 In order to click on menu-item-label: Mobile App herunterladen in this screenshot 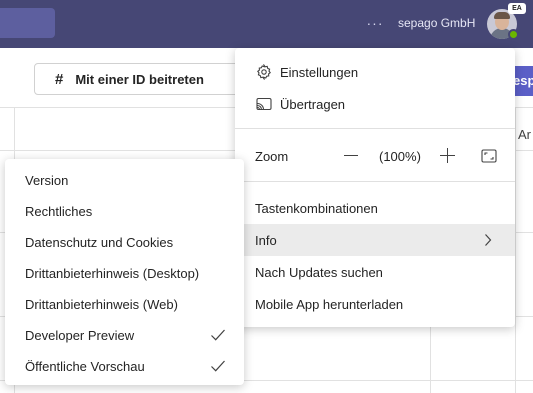, I will do `click(329, 304)`.